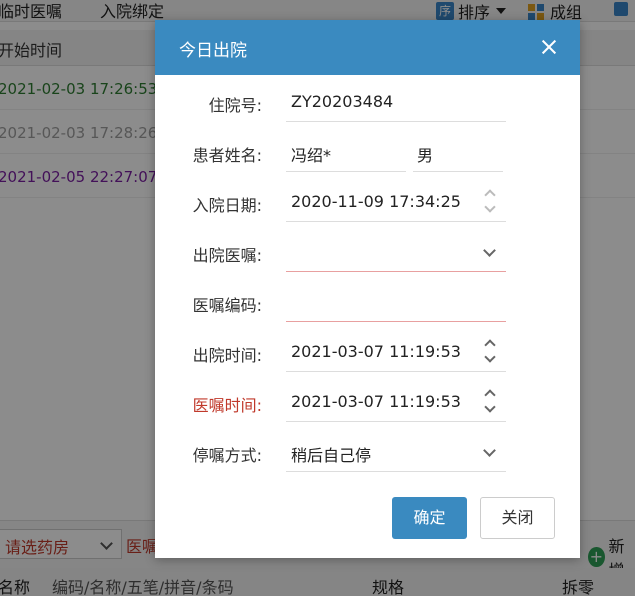  Describe the element at coordinates (227, 455) in the screenshot. I see `stop-method-label: 停嘱方式:` at that location.